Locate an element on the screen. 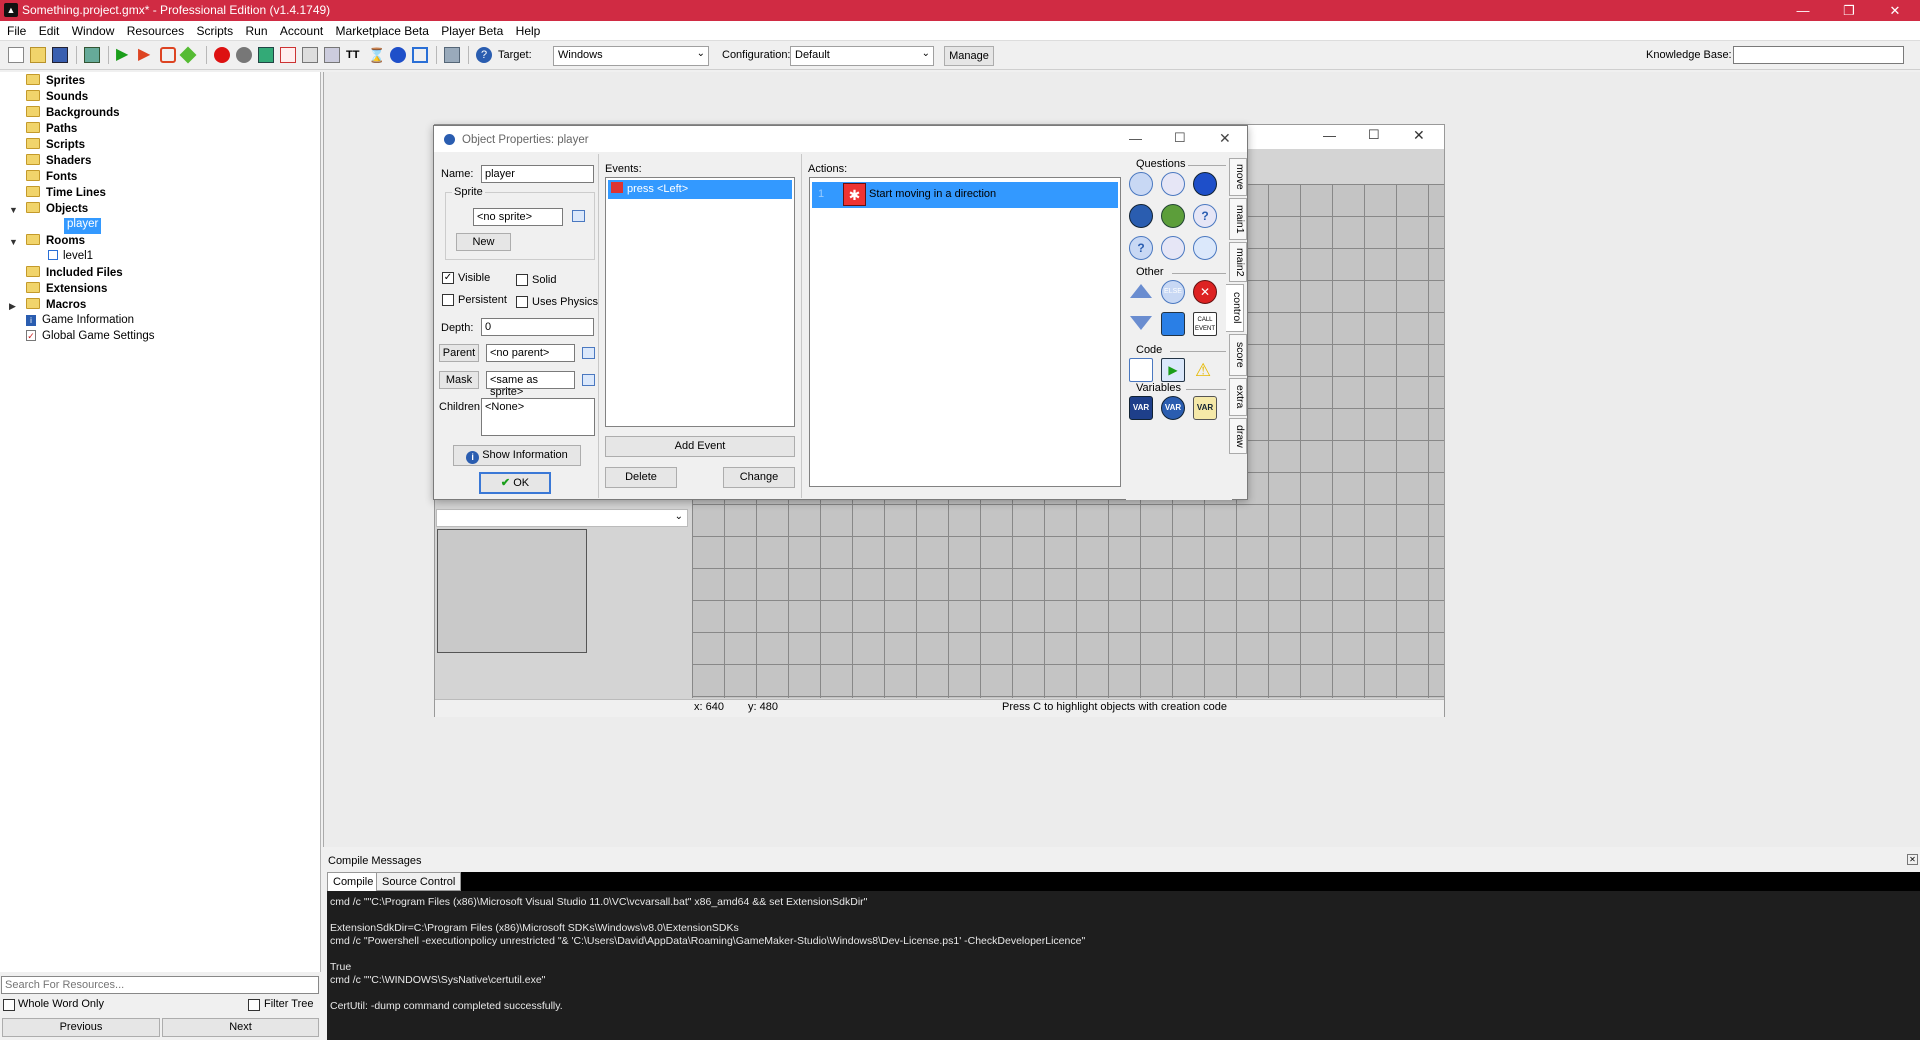  comment-warning-icon: ⚠ is located at coordinates (1203, 370).